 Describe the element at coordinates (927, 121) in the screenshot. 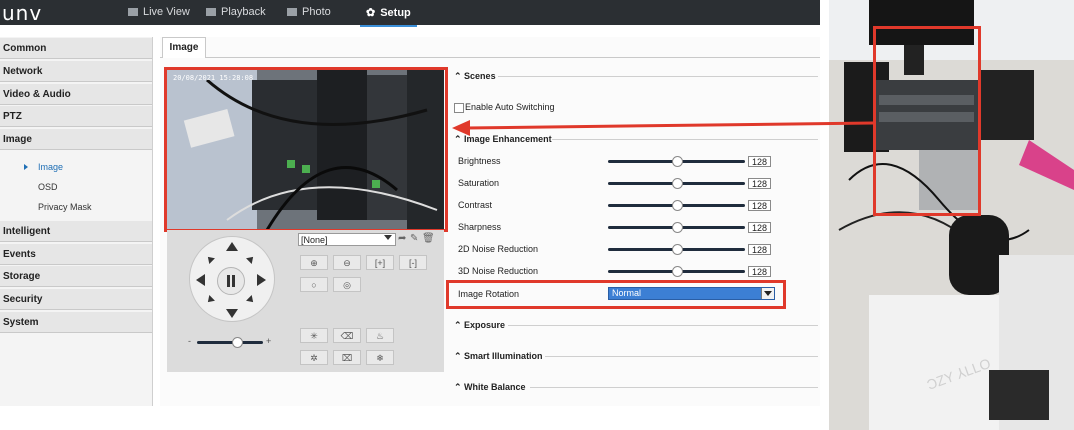

I see `highlight-photo-box` at that location.